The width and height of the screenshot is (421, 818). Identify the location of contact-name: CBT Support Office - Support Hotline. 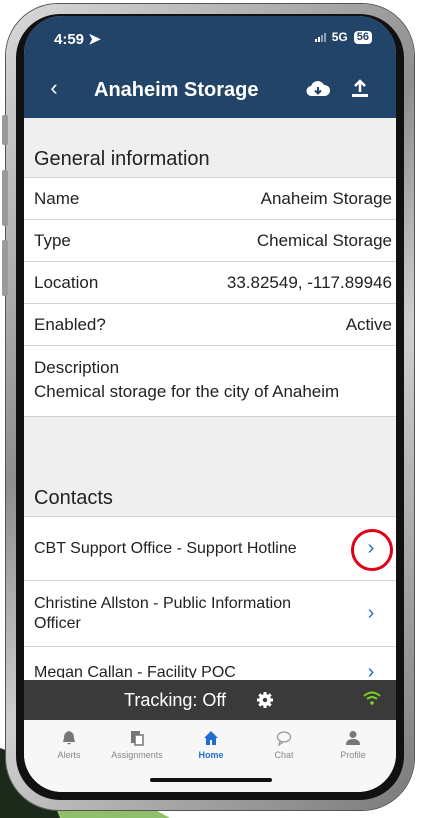
(165, 548).